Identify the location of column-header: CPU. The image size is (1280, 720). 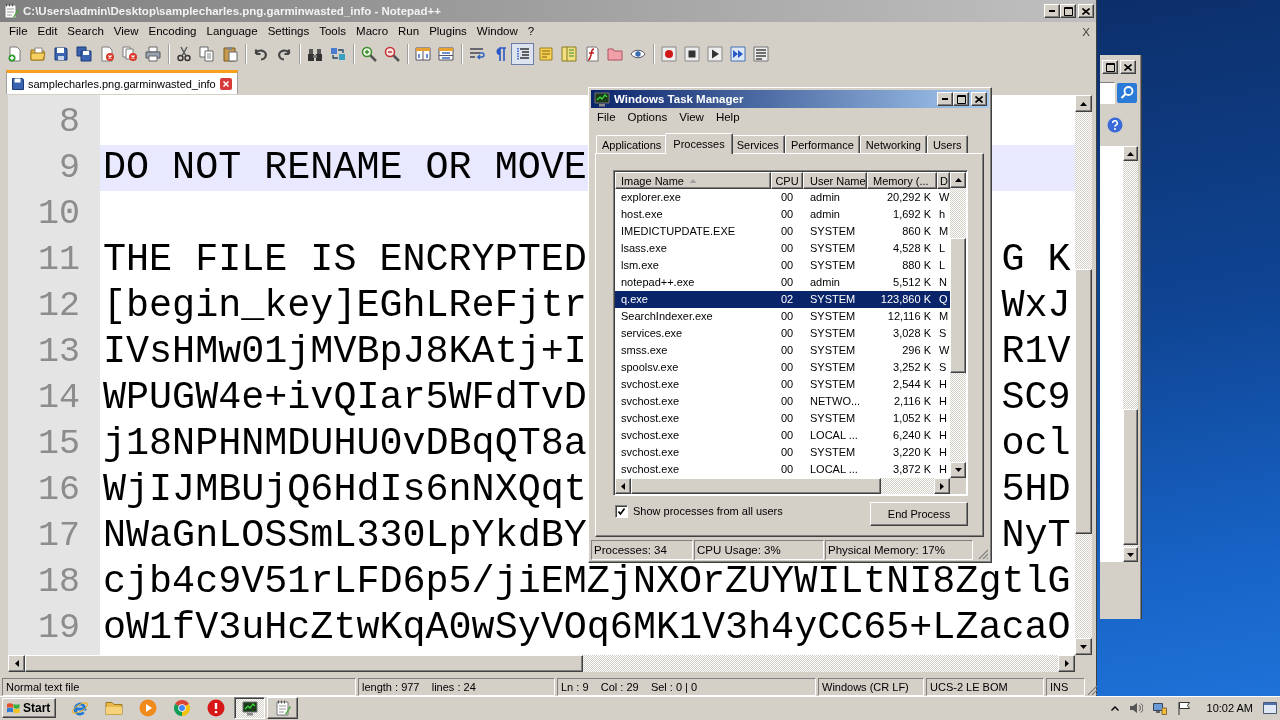
(787, 180).